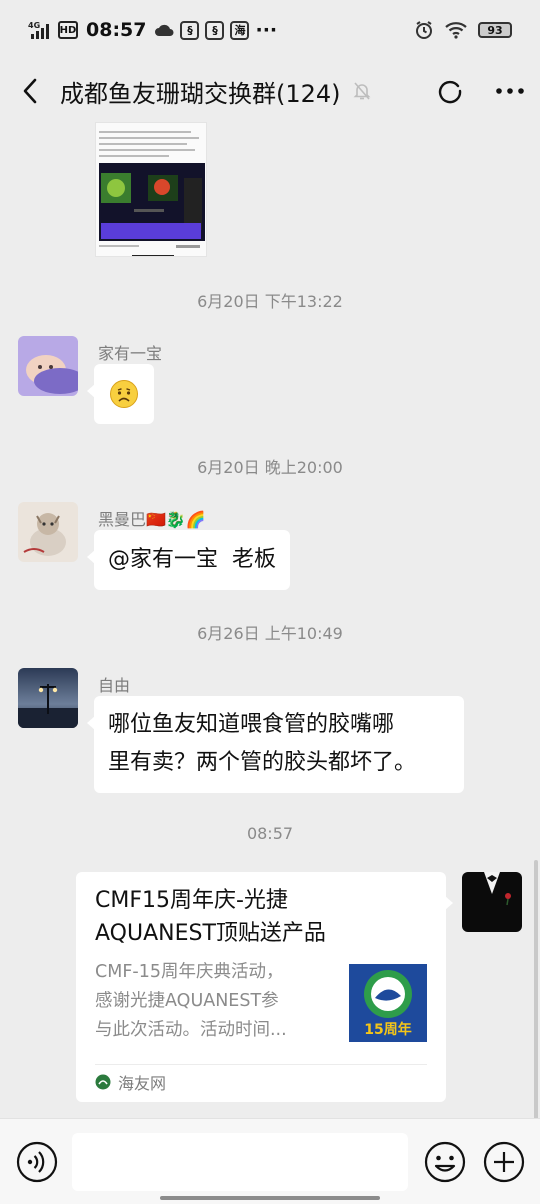 The height and width of the screenshot is (1204, 540). I want to click on my-avatar, so click(492, 902).